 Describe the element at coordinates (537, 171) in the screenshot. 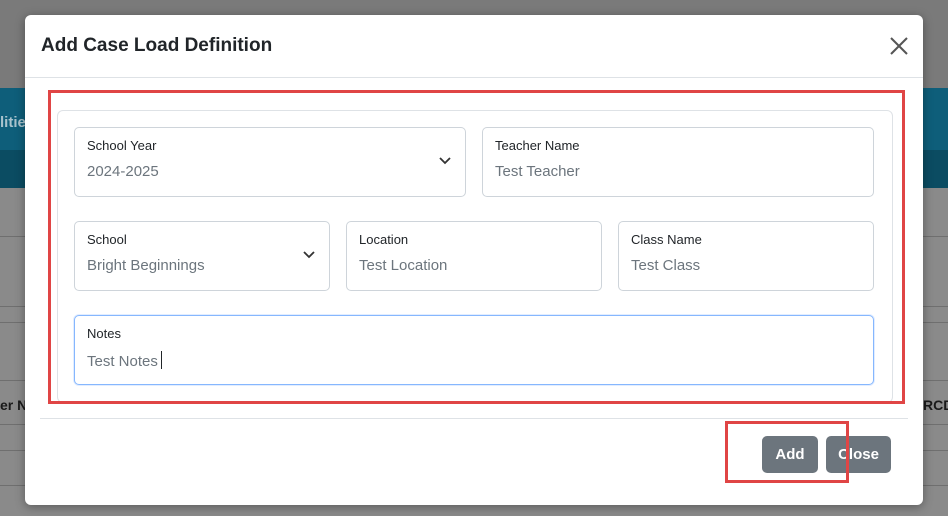

I see `teacher-name-value: Test Teacher` at that location.